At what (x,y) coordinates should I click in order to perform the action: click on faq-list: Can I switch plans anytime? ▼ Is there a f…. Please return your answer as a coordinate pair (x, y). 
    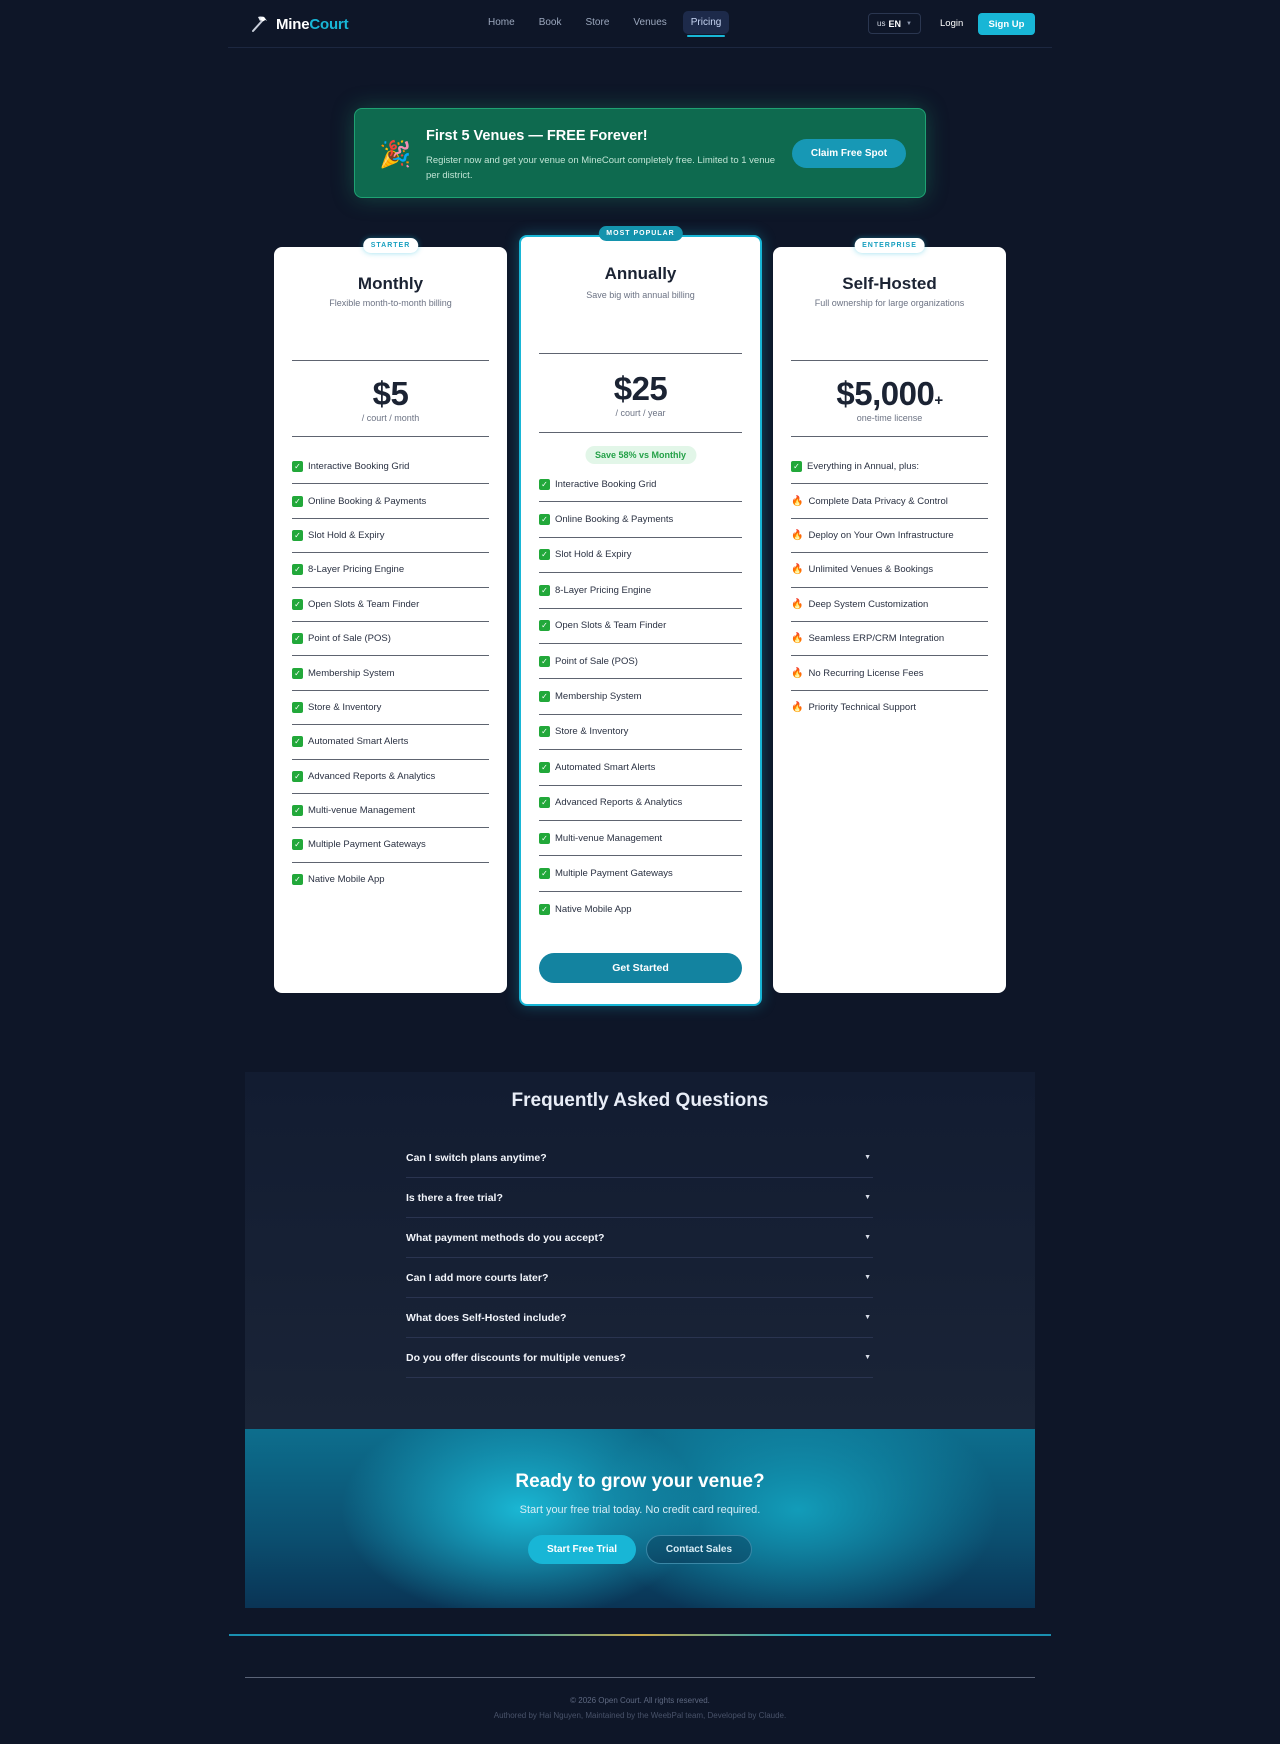
    Looking at the image, I should click on (639, 1258).